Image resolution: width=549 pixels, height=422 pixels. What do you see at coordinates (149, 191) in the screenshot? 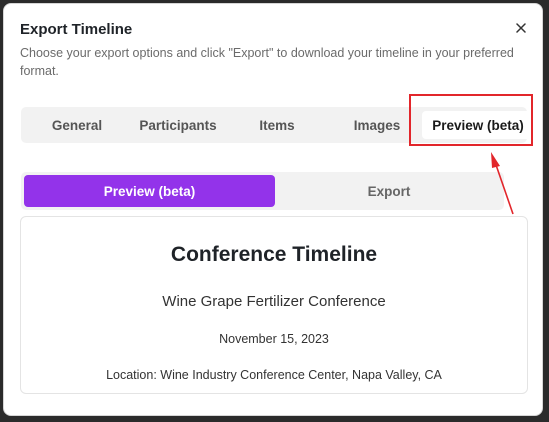
I see `subtab-preview-beta: Preview (beta)` at bounding box center [149, 191].